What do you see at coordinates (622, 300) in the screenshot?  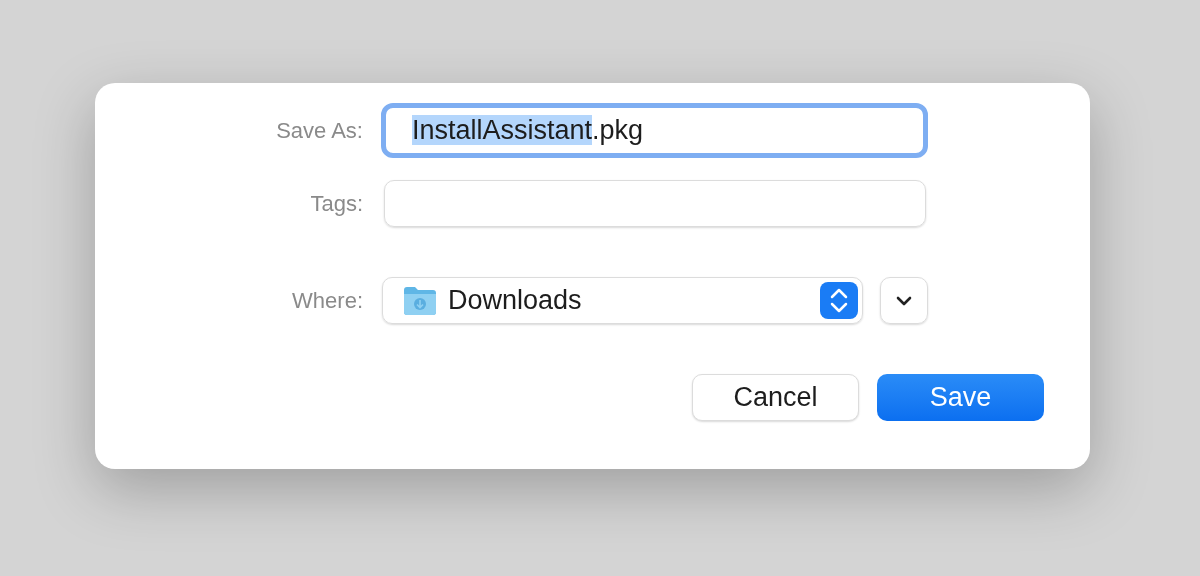 I see `location-popup: Downloads` at bounding box center [622, 300].